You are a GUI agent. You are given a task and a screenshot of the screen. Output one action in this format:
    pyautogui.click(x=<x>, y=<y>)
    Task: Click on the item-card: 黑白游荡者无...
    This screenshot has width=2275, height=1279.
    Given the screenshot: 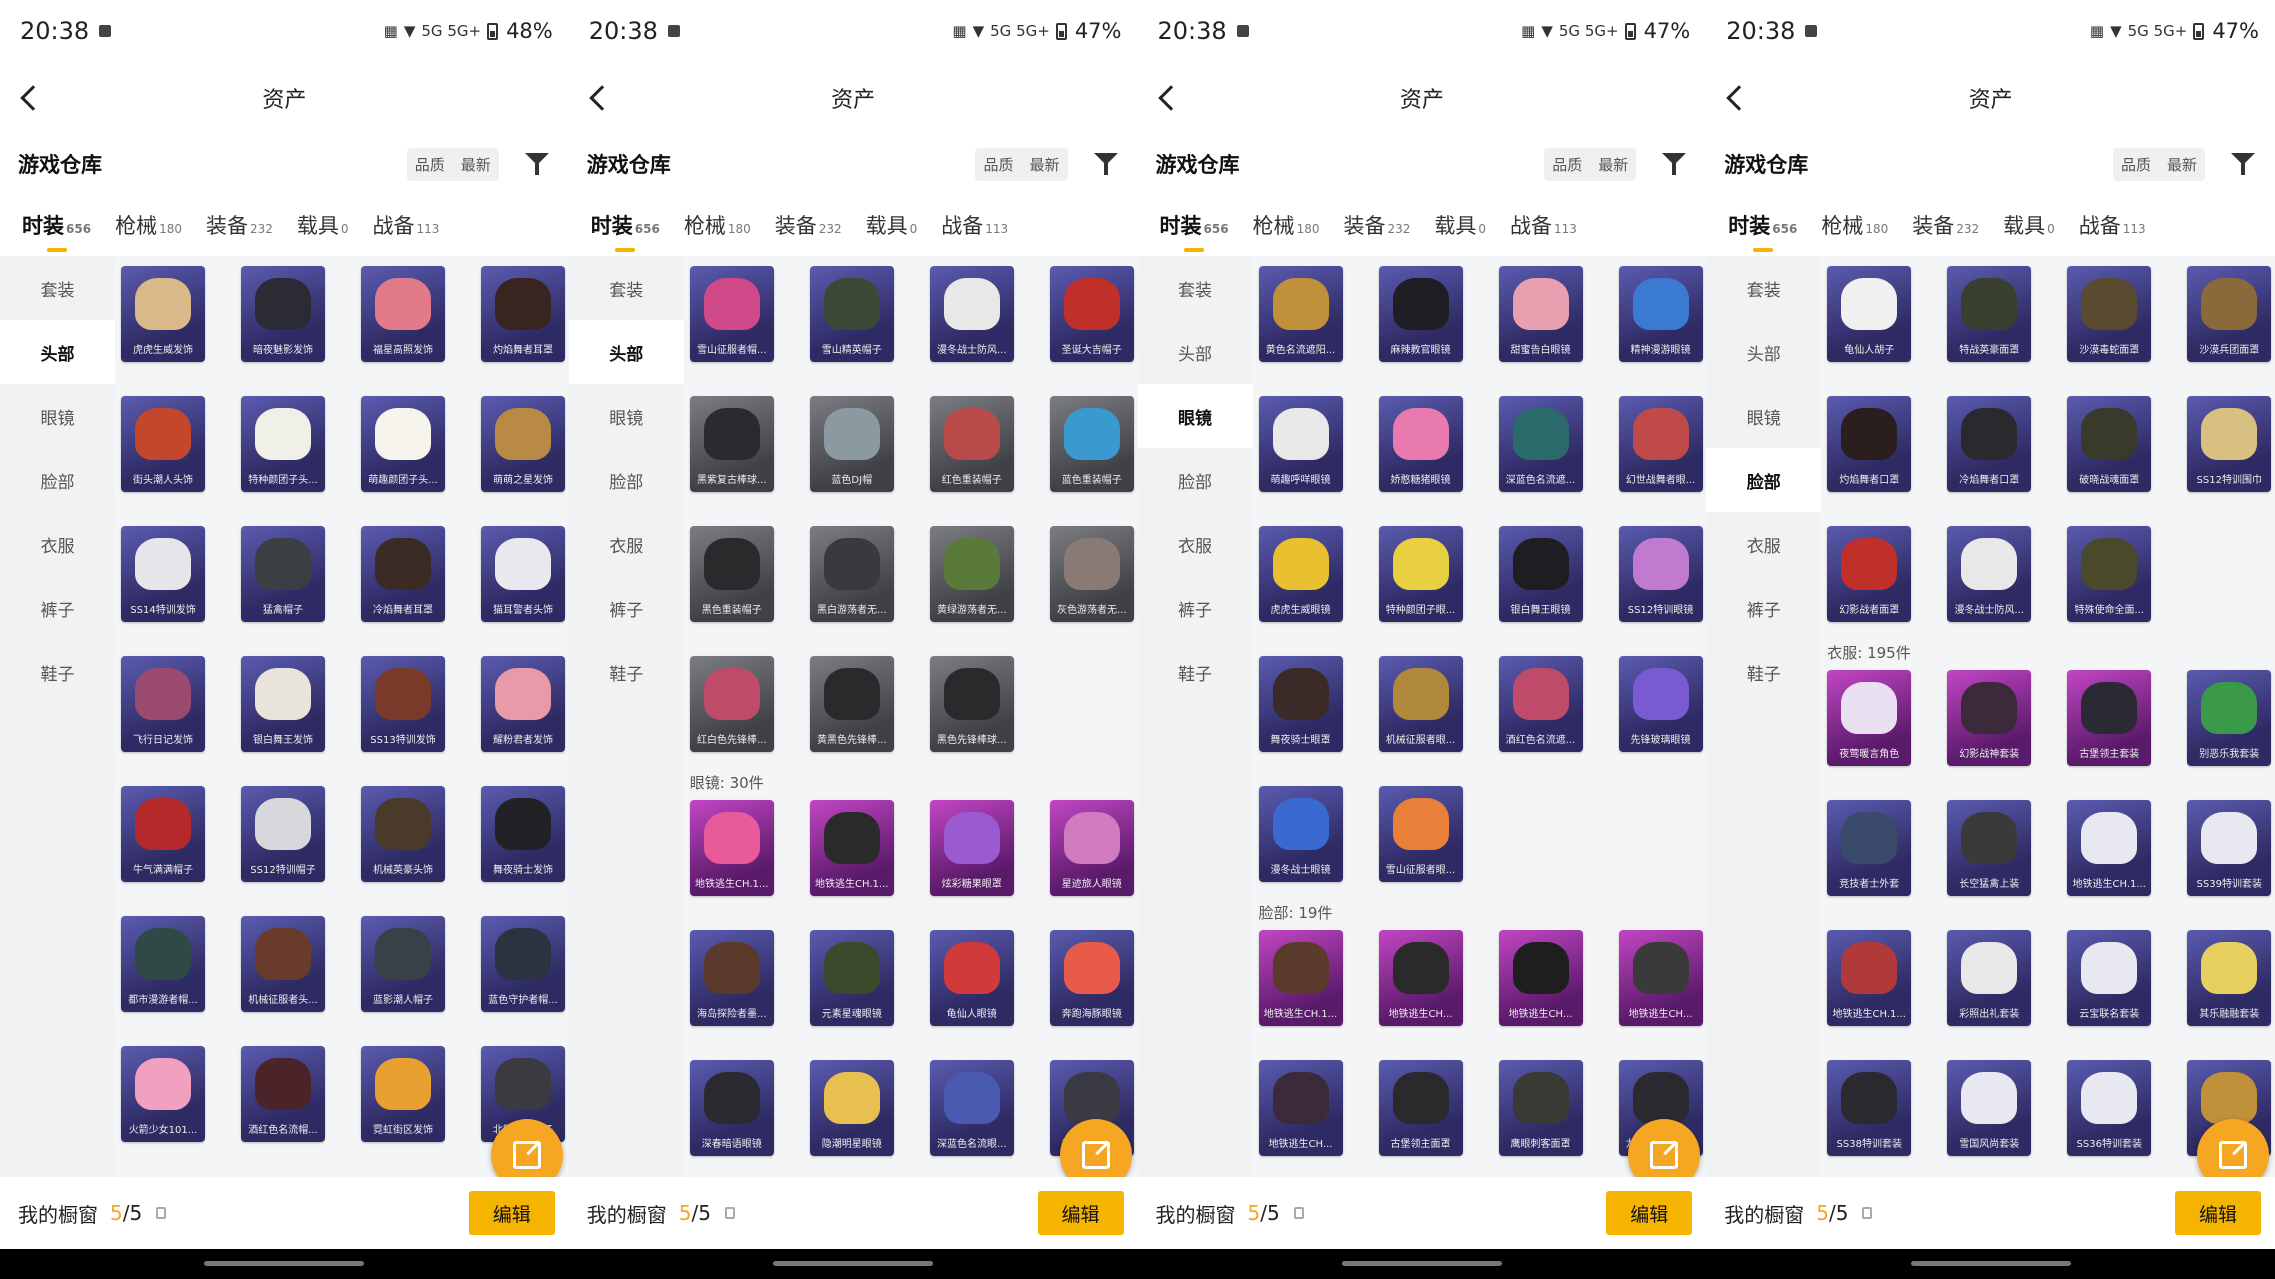 What is the action you would take?
    pyautogui.click(x=851, y=574)
    